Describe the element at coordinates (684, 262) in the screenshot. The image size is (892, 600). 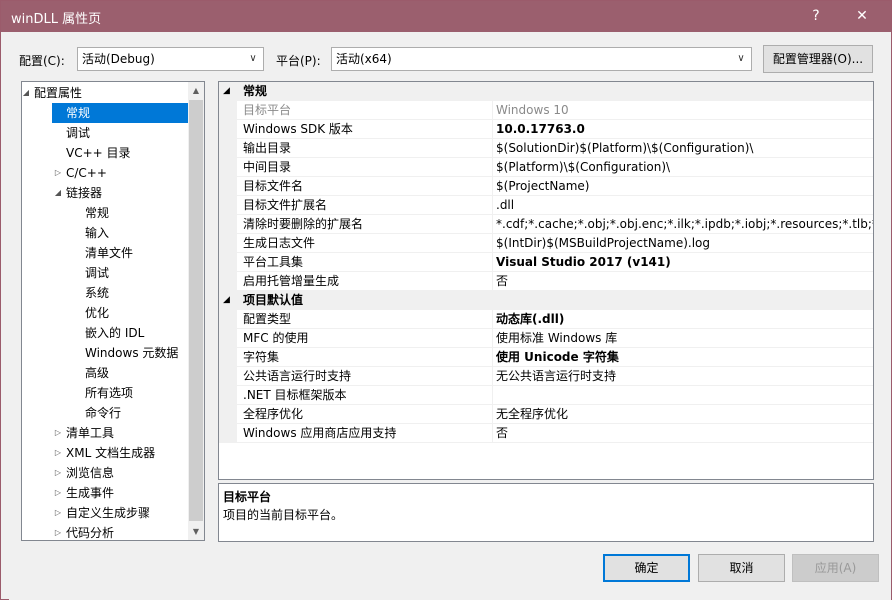
I see `property-value: Visual Studio 2017 (v141)` at that location.